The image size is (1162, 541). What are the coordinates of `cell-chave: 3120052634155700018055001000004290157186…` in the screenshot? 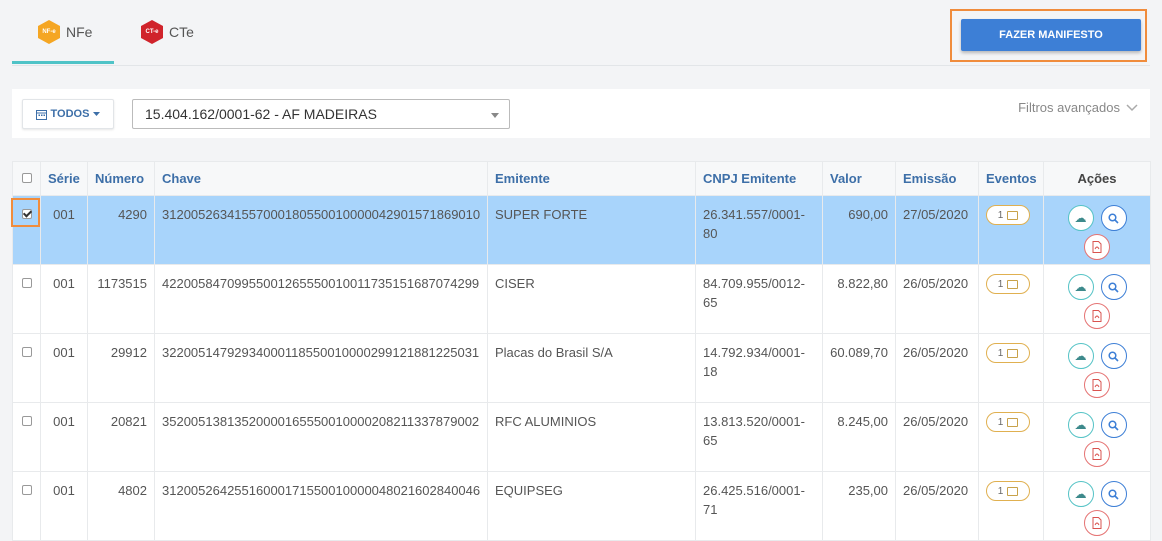 It's located at (321, 230).